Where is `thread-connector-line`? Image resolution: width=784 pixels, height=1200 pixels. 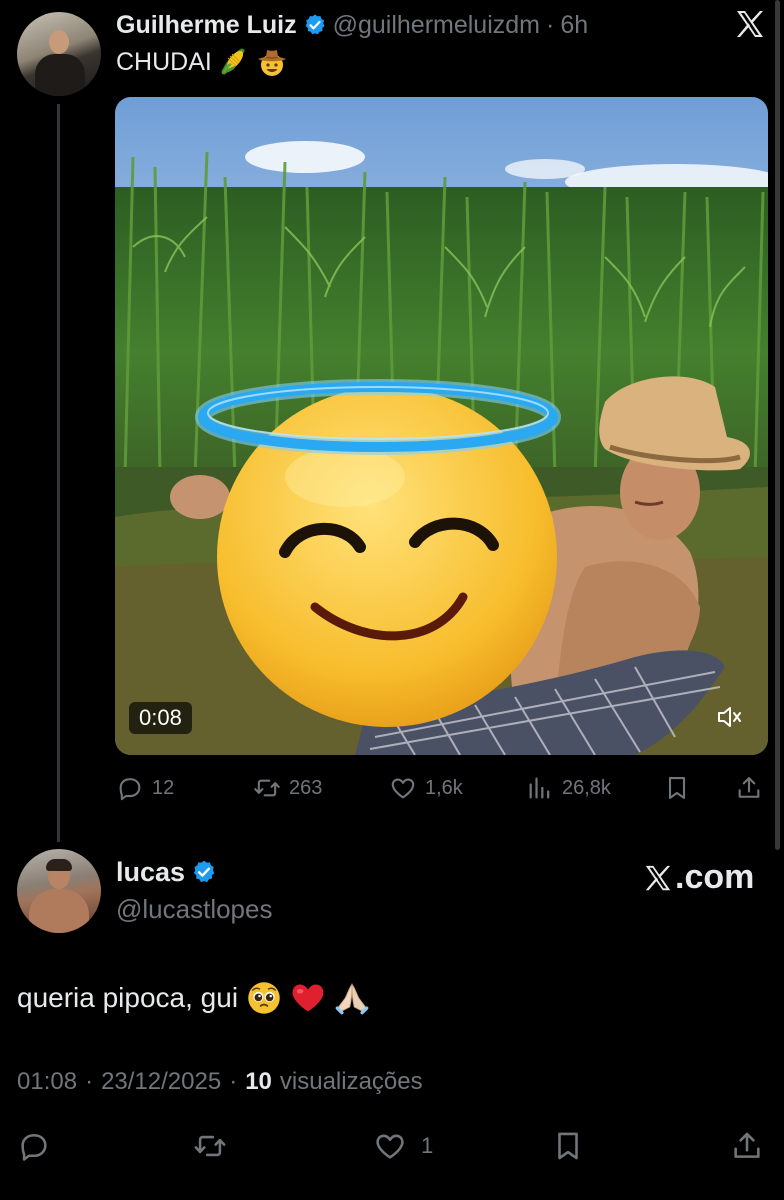
thread-connector-line is located at coordinates (58, 473).